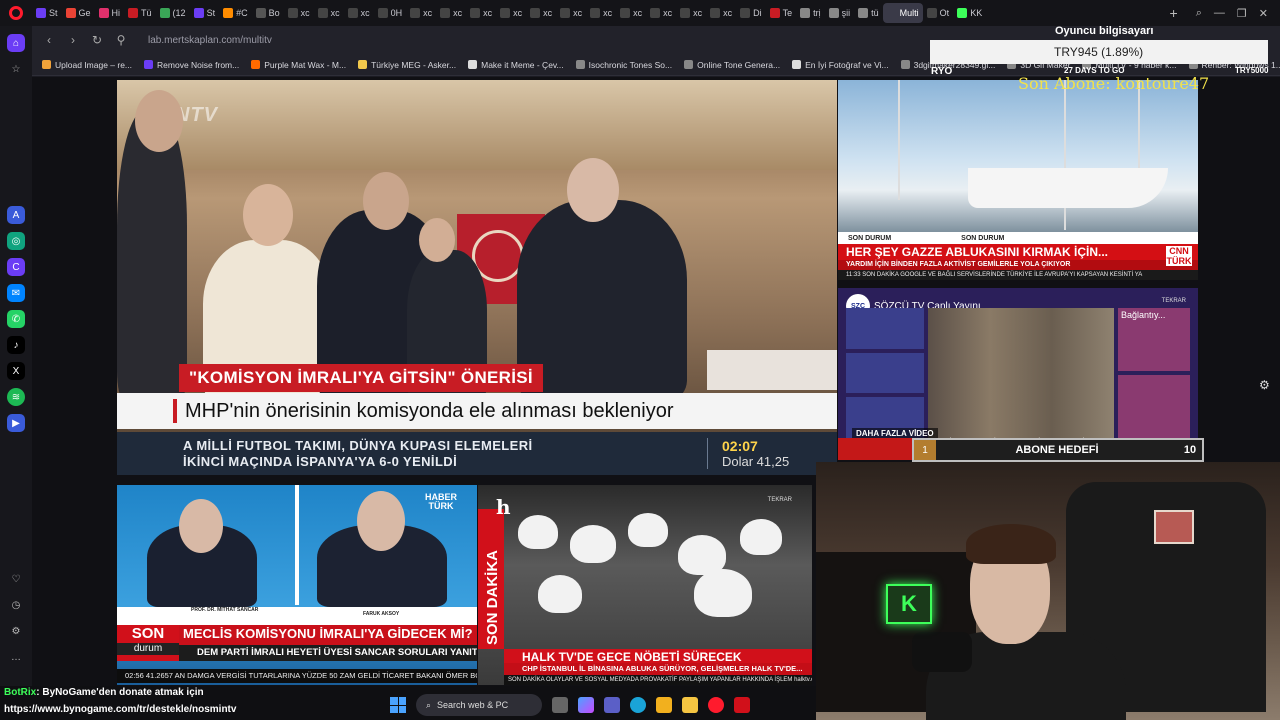 The width and height of the screenshot is (1280, 720). What do you see at coordinates (16, 423) in the screenshot?
I see `player-icon: ▶` at bounding box center [16, 423].